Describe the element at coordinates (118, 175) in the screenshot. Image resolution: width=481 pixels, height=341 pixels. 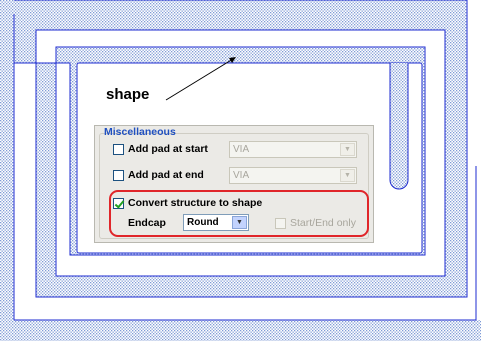
I see `add-pad-end-checkbox` at that location.